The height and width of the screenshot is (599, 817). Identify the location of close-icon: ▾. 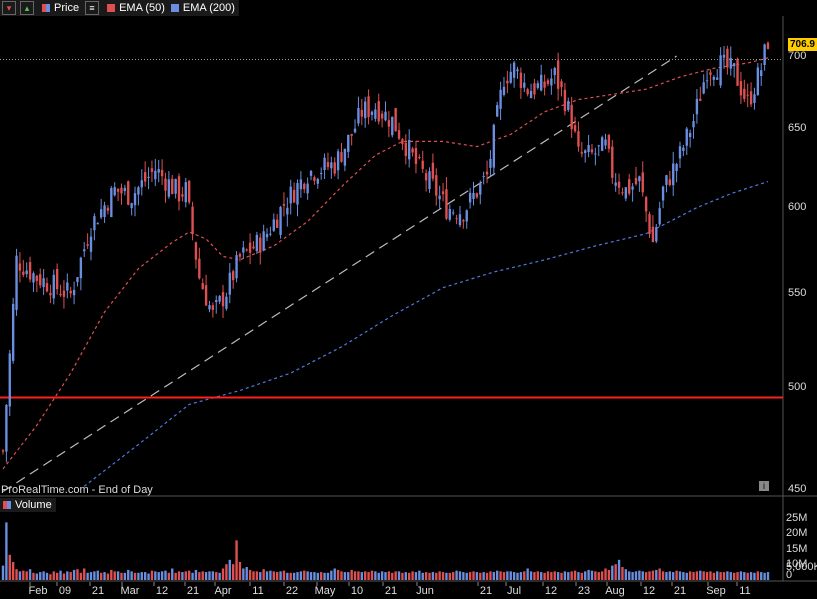
(9, 8).